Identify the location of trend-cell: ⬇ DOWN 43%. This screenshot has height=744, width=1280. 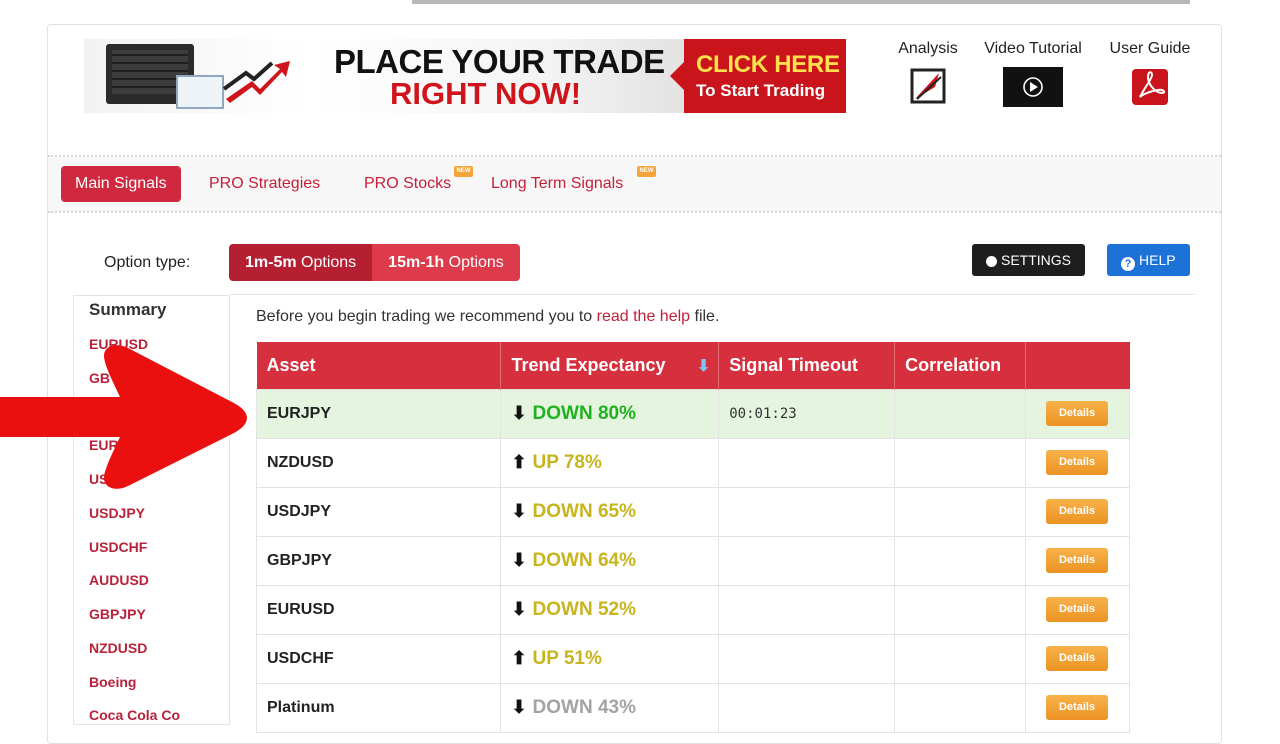
(610, 707).